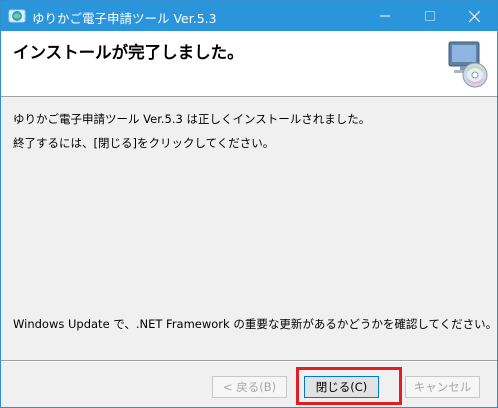 The image size is (498, 408). Describe the element at coordinates (249, 16) in the screenshot. I see `title-bar: ゆりかご電子申請ツール Ver.5.3` at that location.